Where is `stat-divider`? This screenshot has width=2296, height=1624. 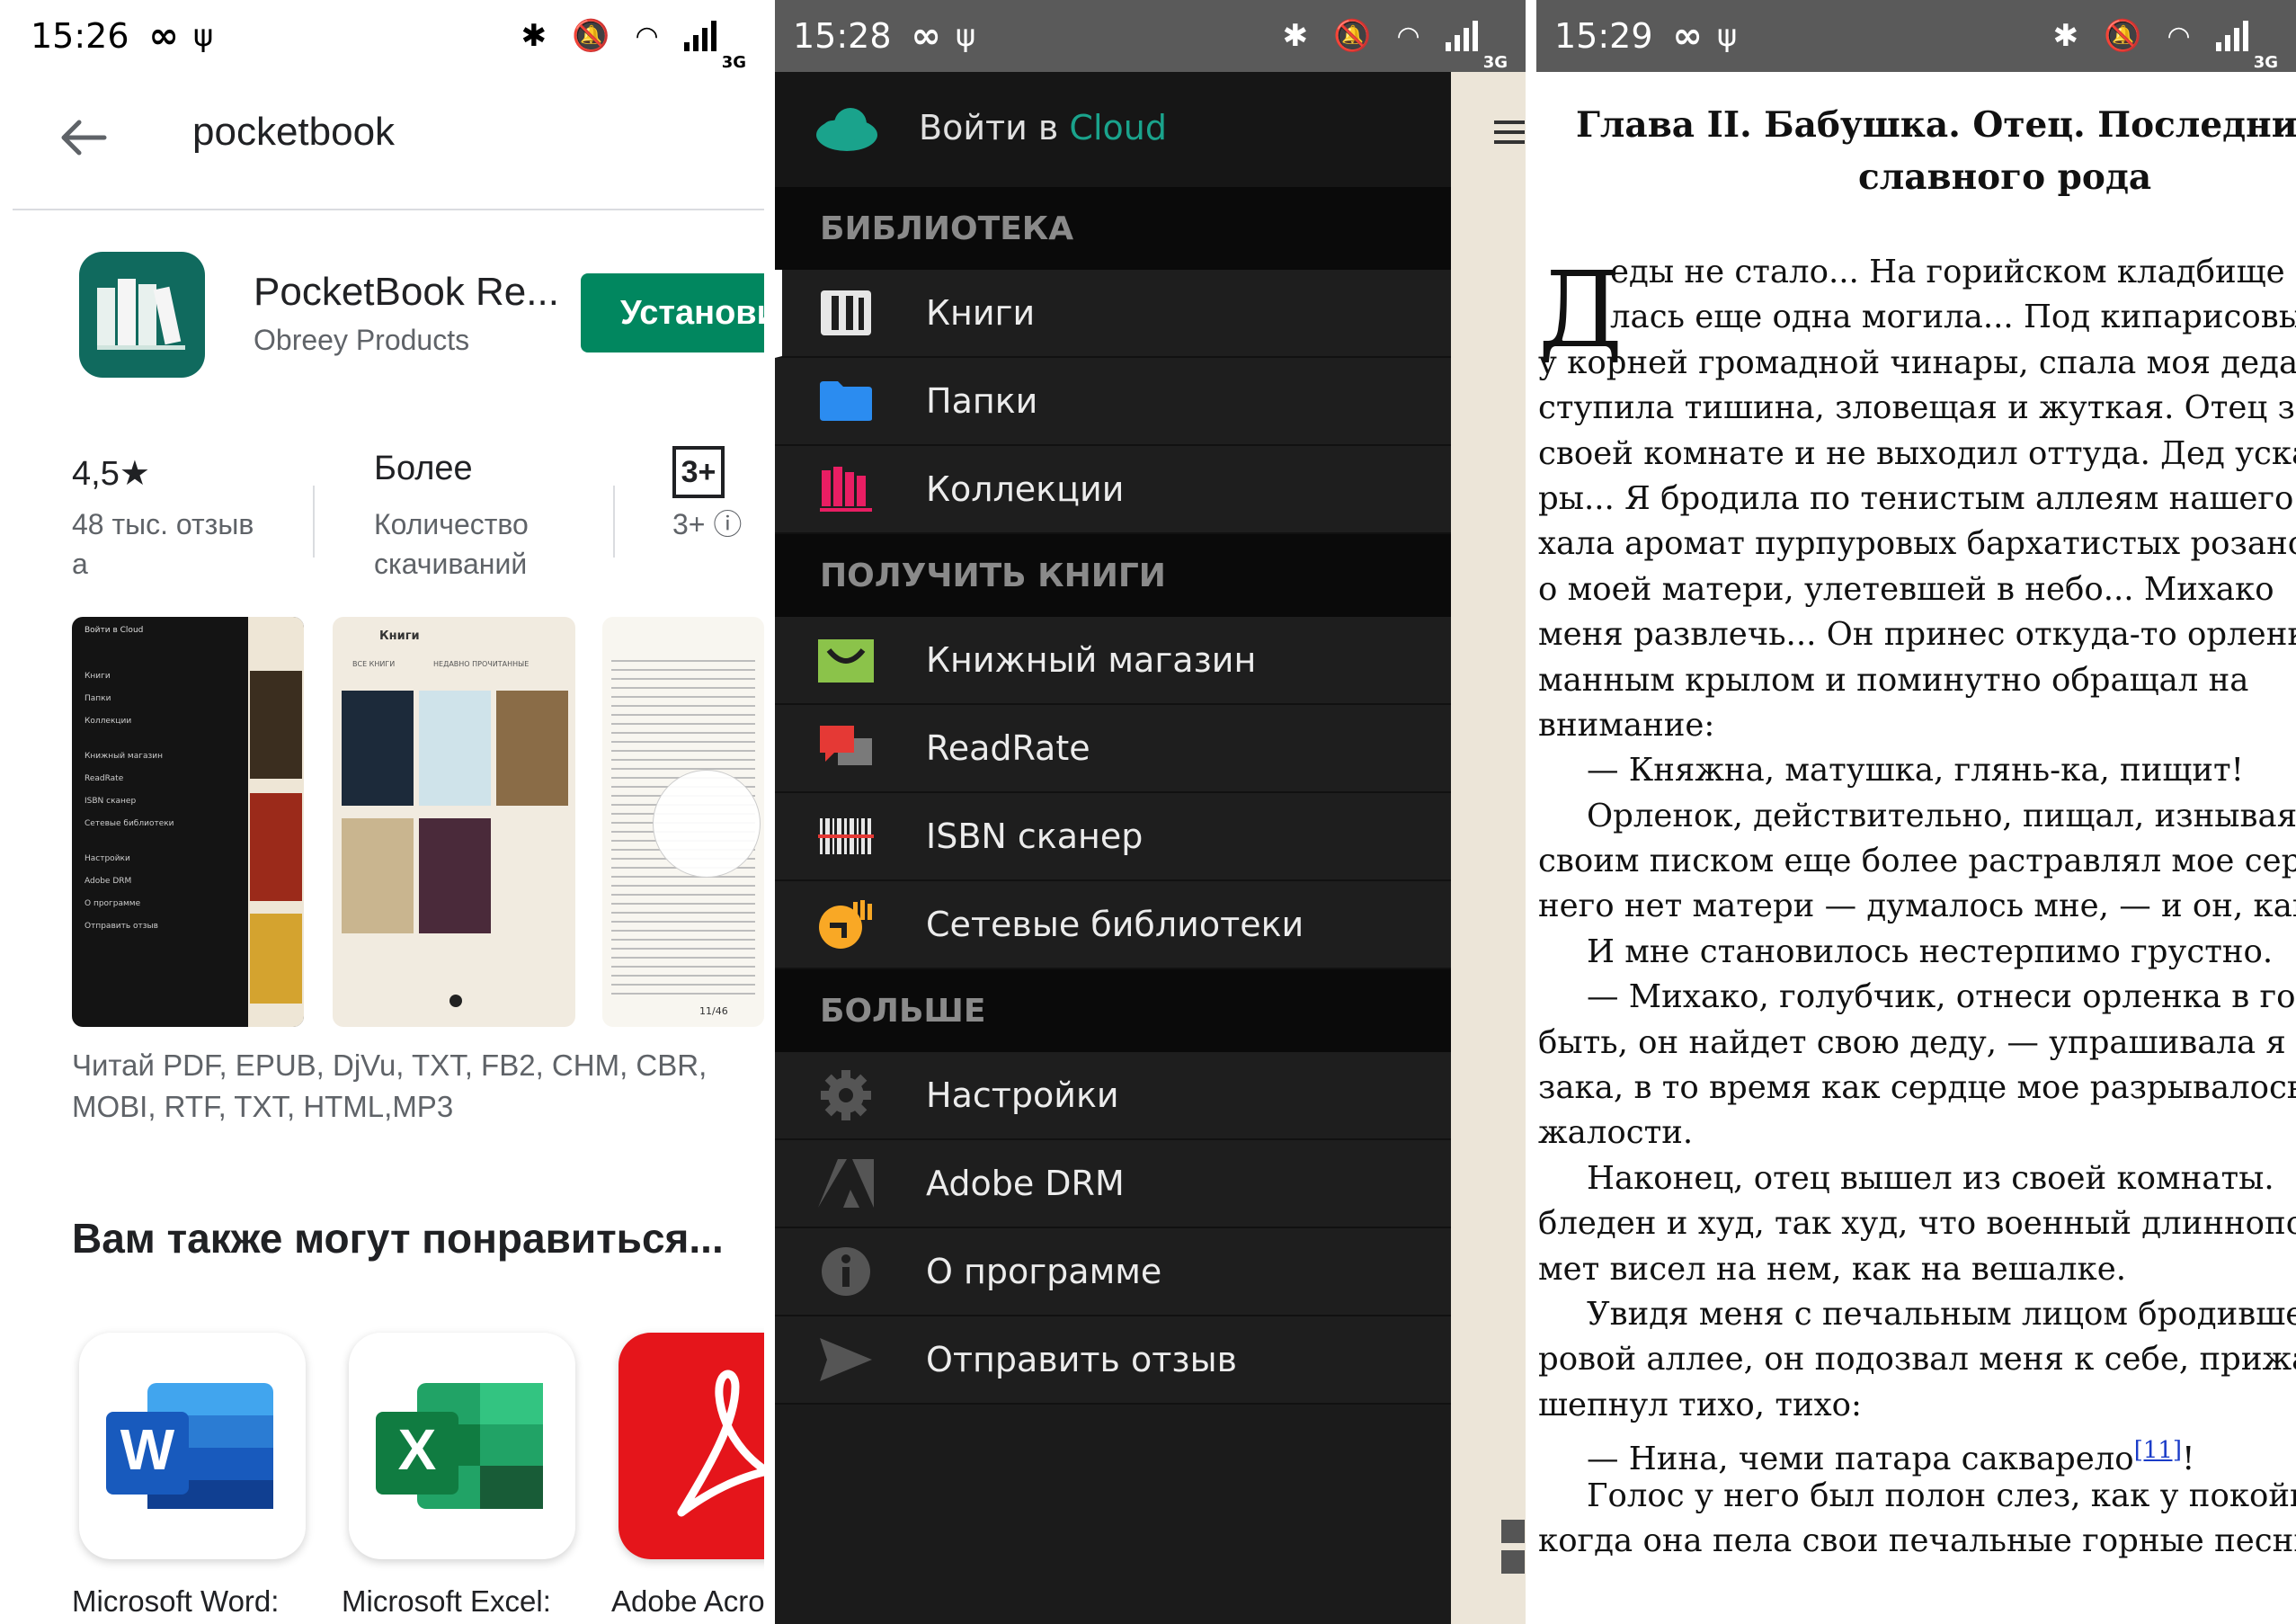 stat-divider is located at coordinates (614, 522).